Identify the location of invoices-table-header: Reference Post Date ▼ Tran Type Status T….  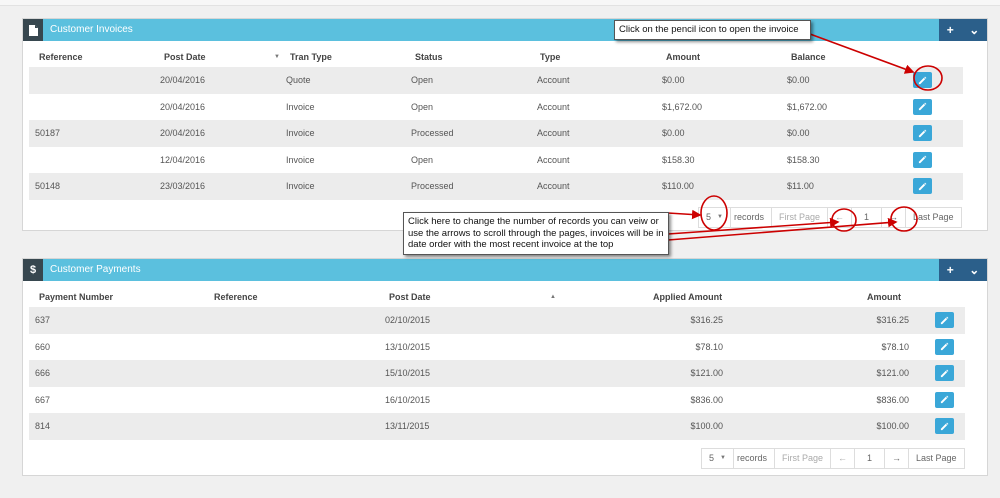
(503, 57).